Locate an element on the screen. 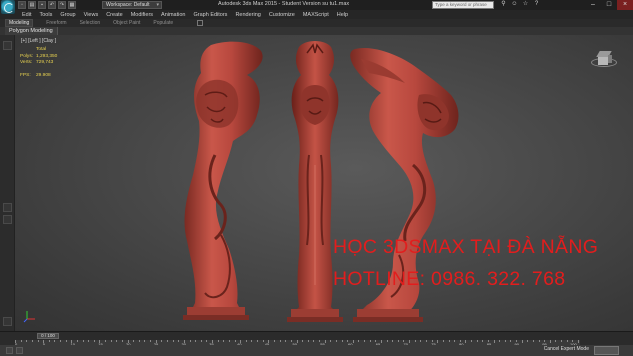 The image size is (633, 356). left-toolbar is located at coordinates (7, 183).